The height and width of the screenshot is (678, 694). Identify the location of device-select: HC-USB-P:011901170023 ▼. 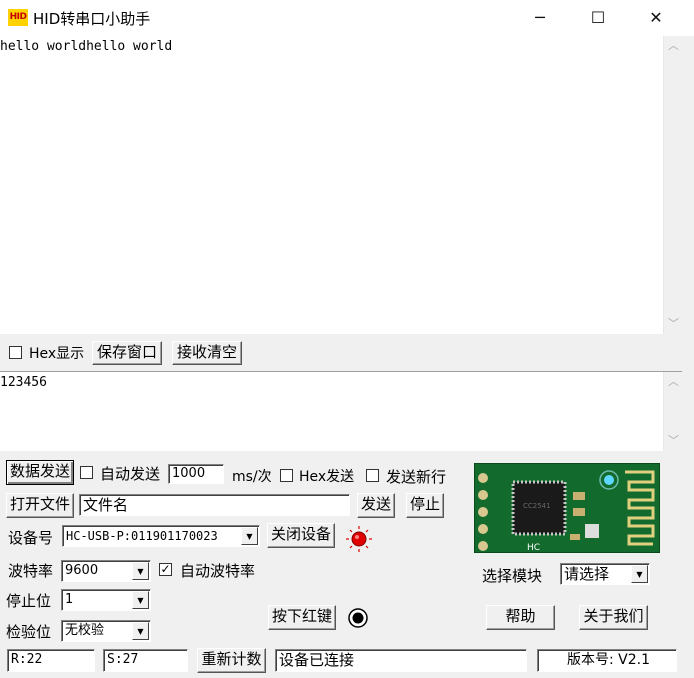
(161, 536).